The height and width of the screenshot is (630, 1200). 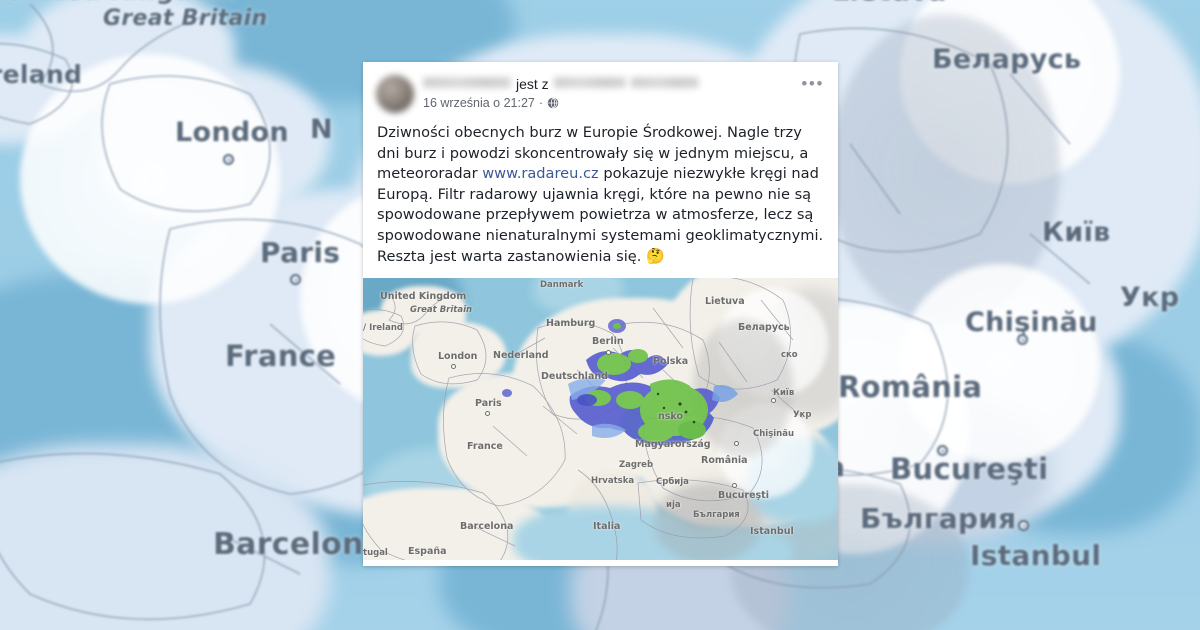 I want to click on bg-label-united-kingdom: United Kingdom, so click(x=120, y=2).